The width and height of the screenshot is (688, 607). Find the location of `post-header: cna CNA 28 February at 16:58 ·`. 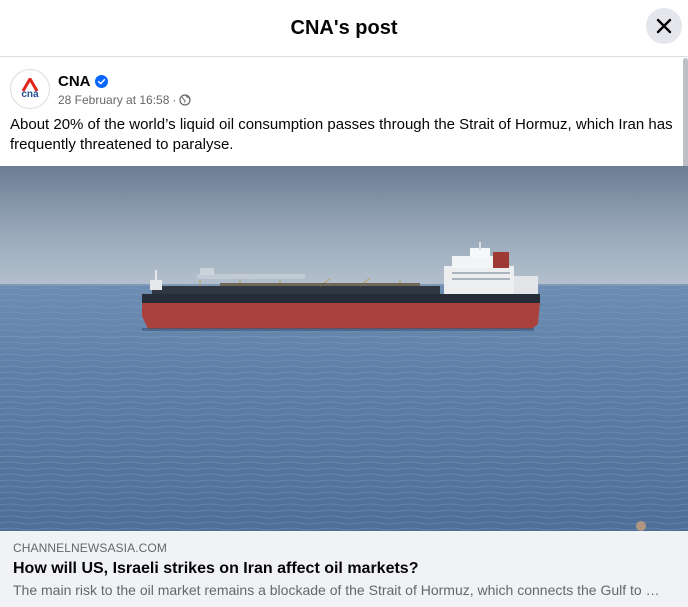

post-header: cna CNA 28 February at 16:58 · is located at coordinates (101, 89).